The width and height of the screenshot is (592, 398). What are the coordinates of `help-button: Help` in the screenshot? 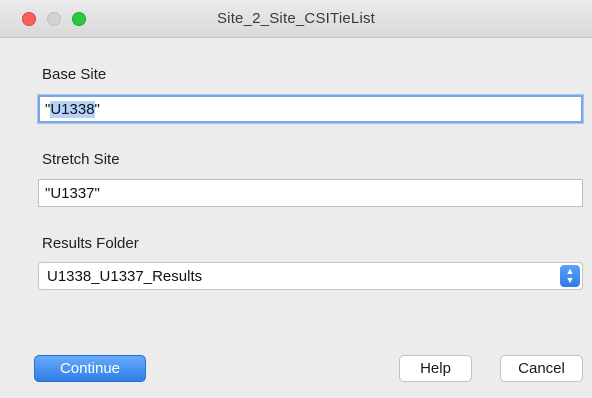 It's located at (435, 368).